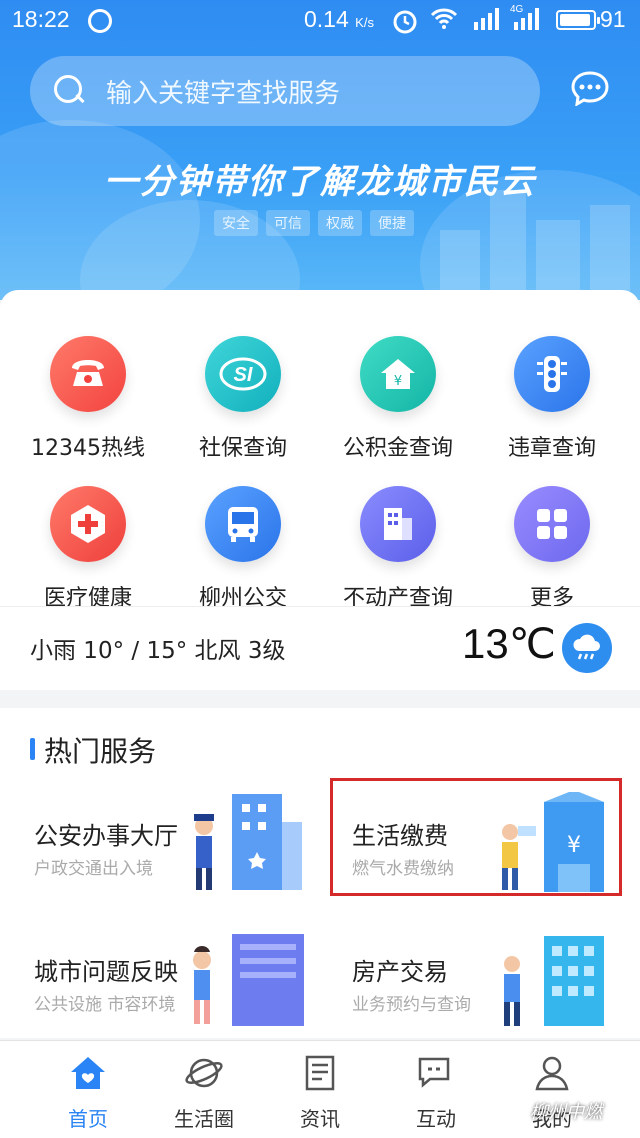 This screenshot has height=1138, width=640. I want to click on grid-item-social-security: SI 社保查询, so click(243, 399).